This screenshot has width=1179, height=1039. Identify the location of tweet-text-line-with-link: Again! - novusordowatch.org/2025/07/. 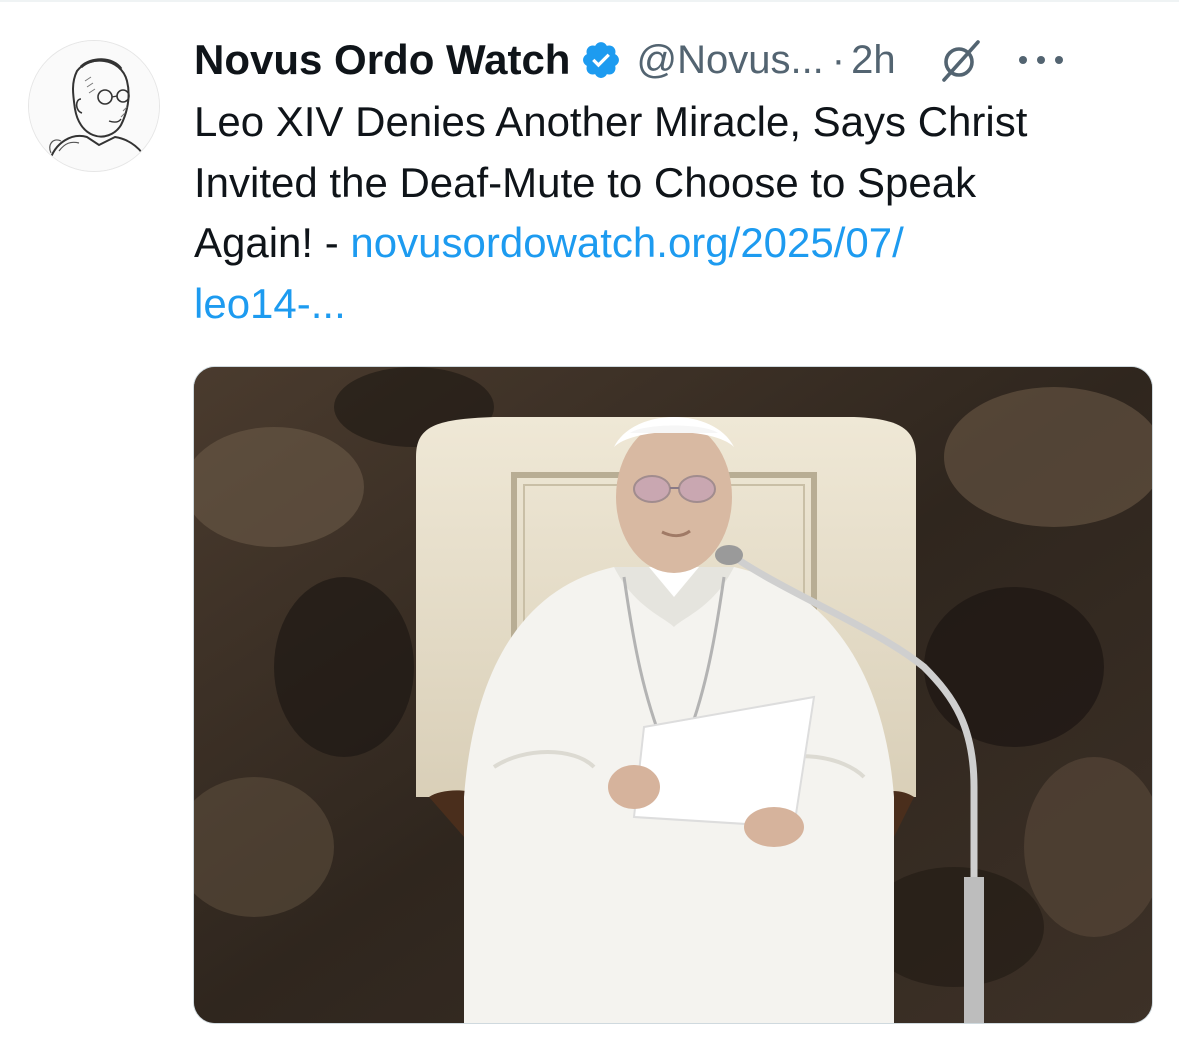
(681, 243).